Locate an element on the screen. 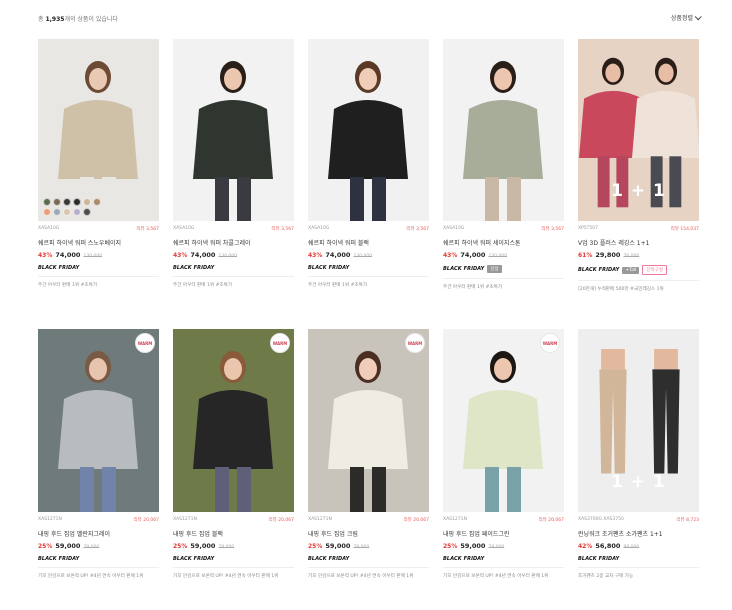 The width and height of the screenshot is (732, 610). product-name: 내핑 후드 집업 블랙 is located at coordinates (233, 533).